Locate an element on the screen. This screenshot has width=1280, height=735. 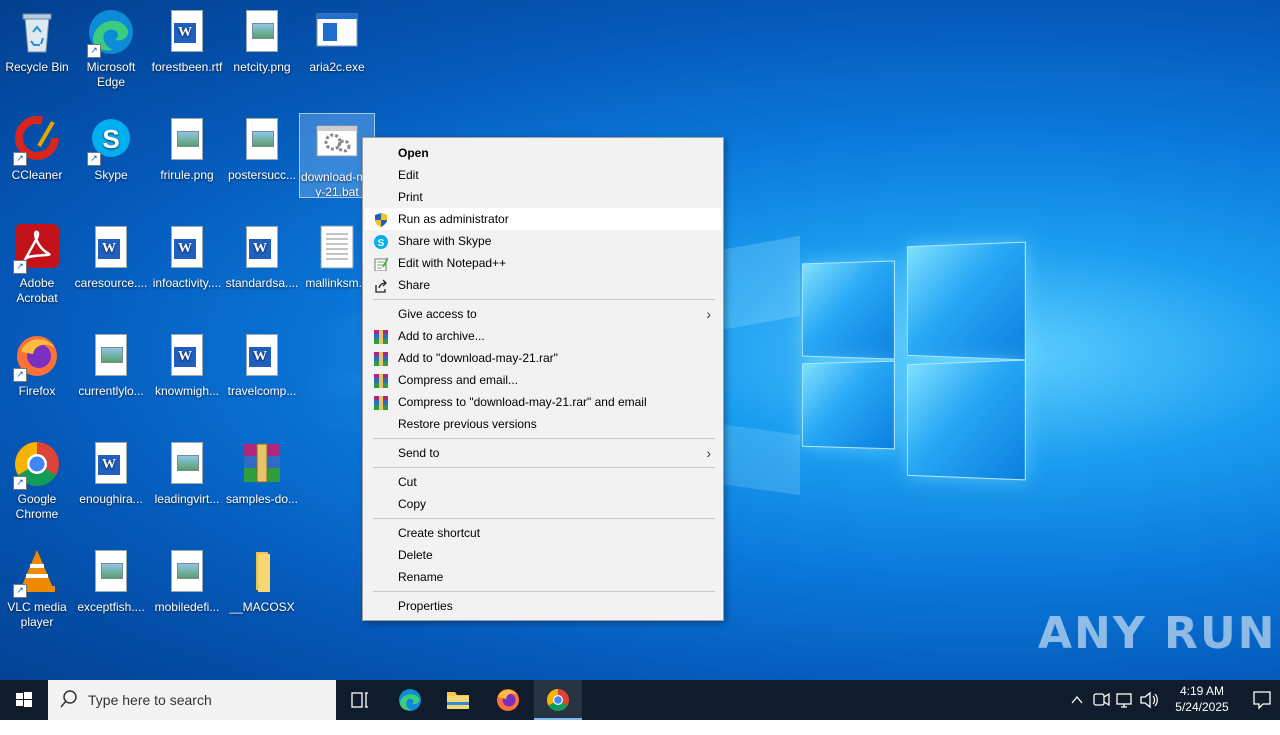
desktop-icon-label: Adobe Acrobat is located at coordinates (37, 290).